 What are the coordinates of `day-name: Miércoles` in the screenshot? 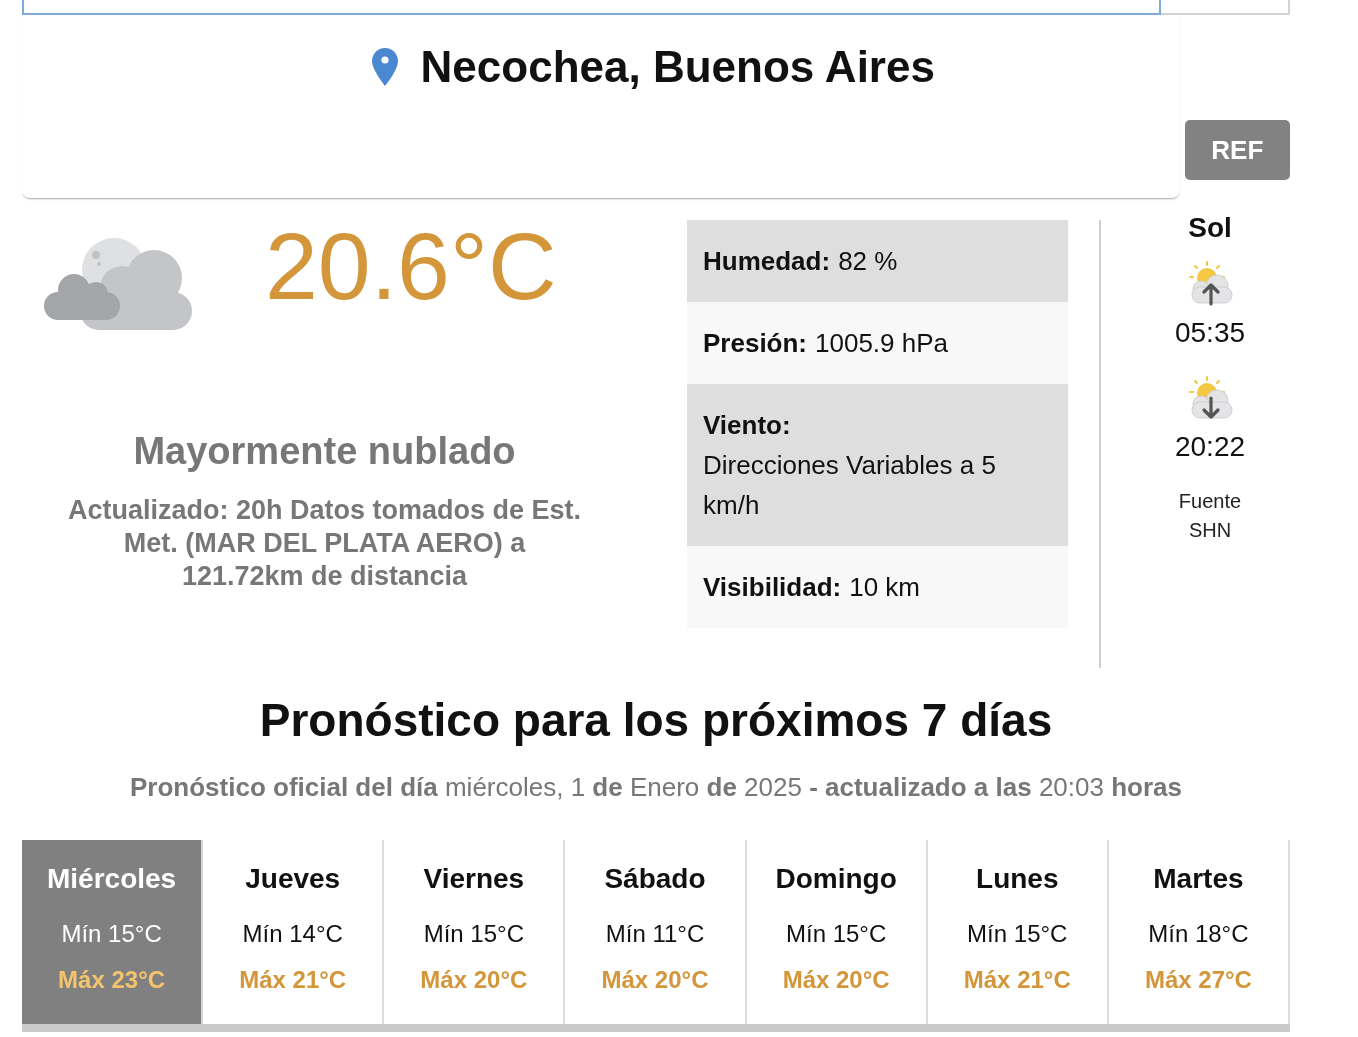 It's located at (112, 879).